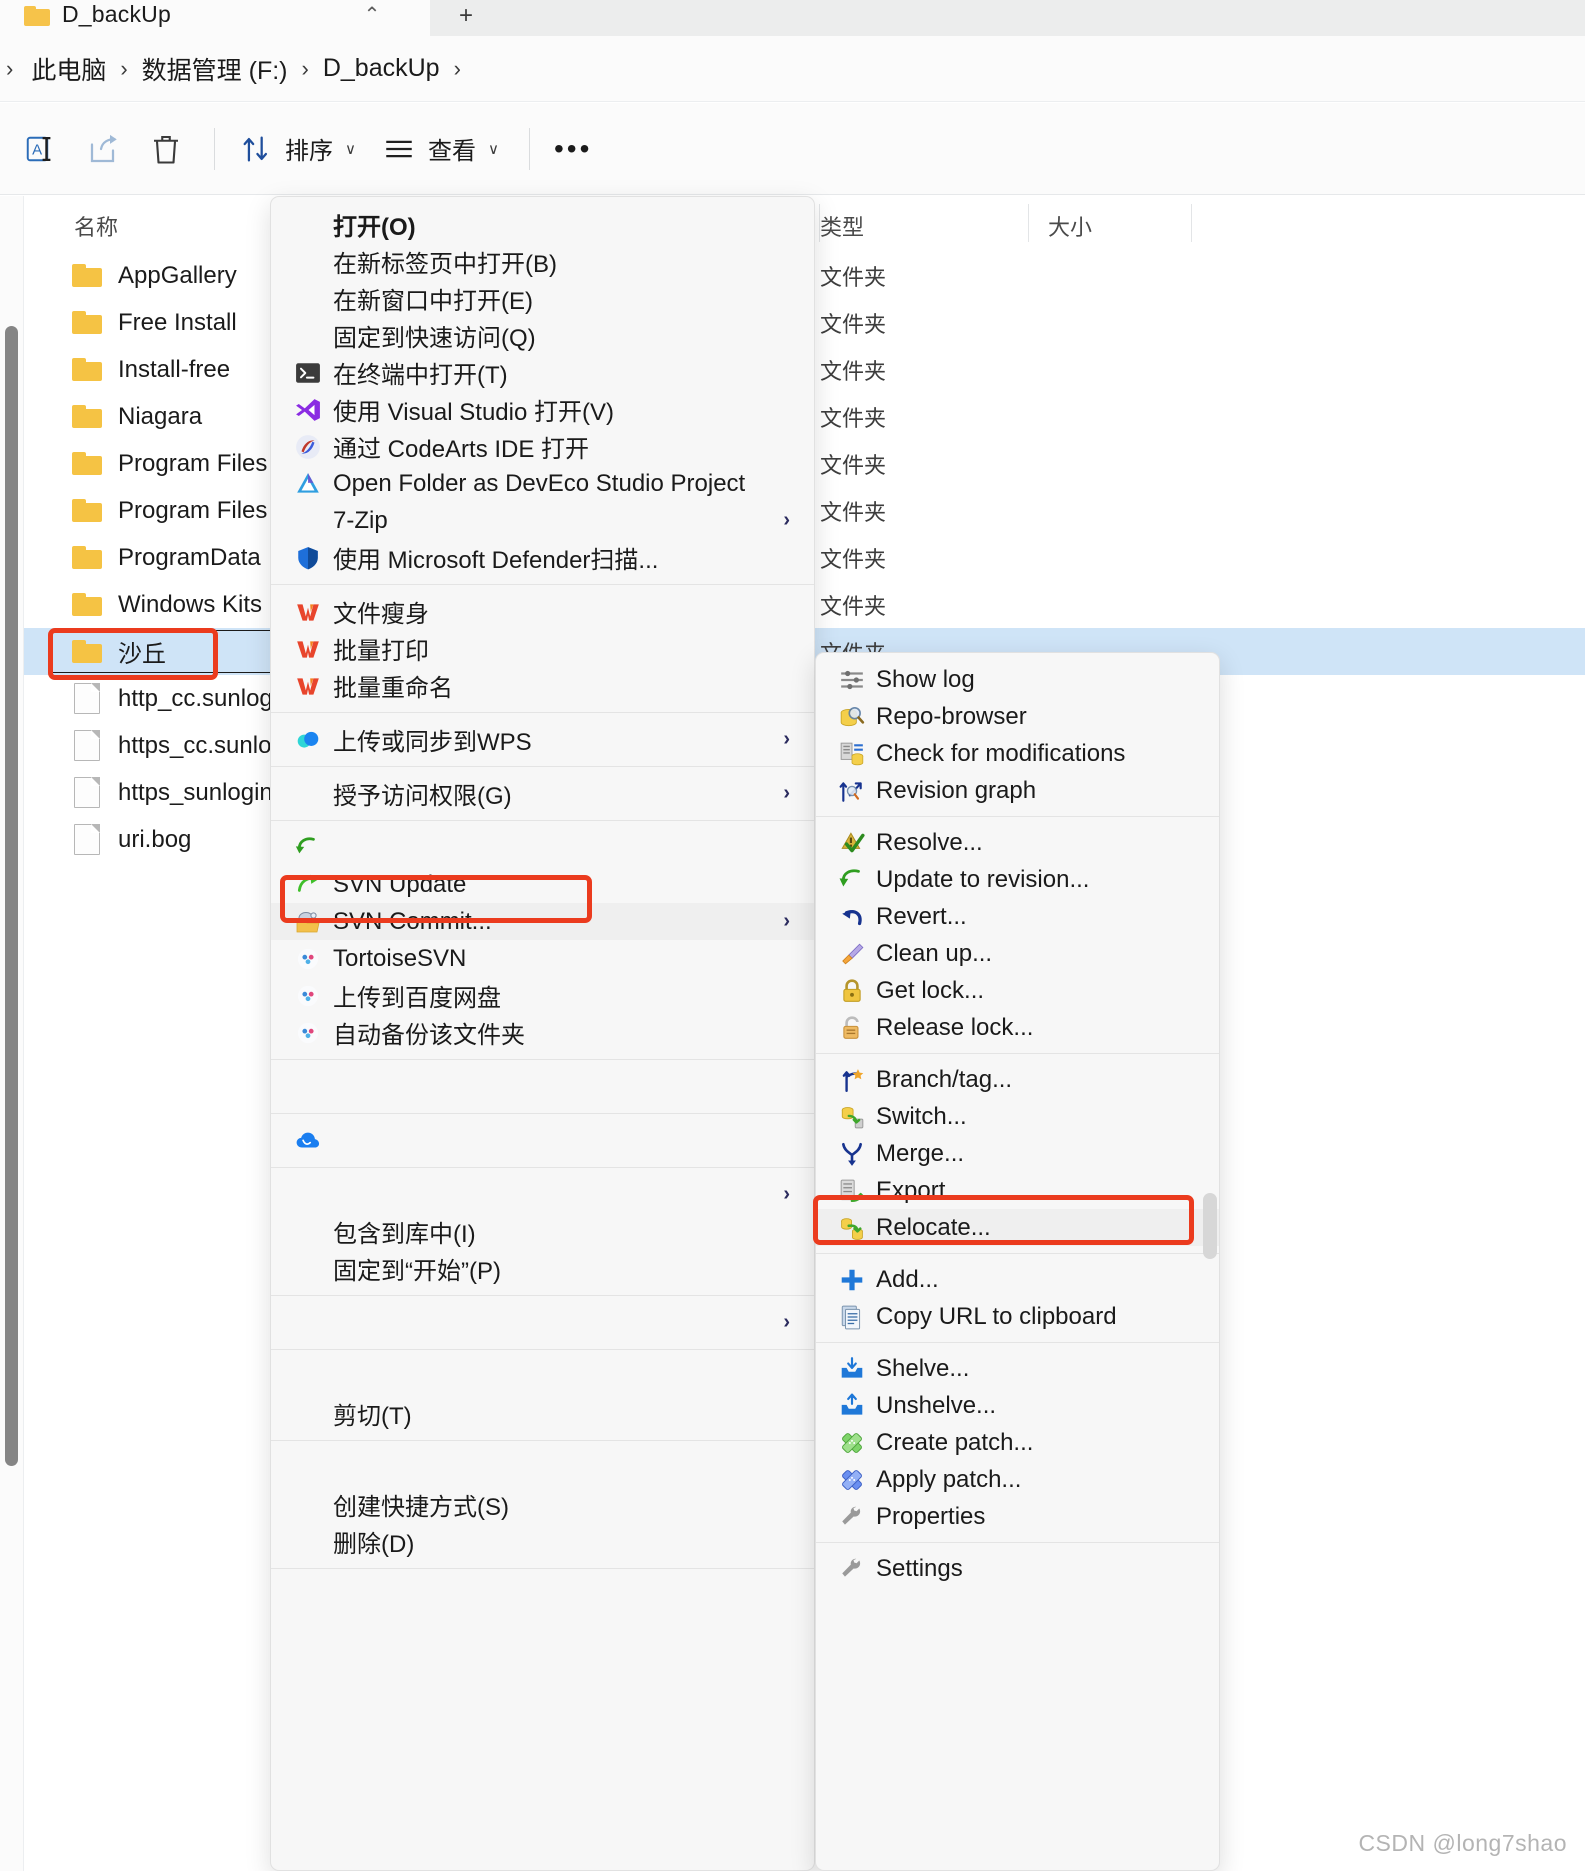 The image size is (1585, 1871). Describe the element at coordinates (542, 685) in the screenshot. I see `menu-item-batch-rename: 批量重命名` at that location.